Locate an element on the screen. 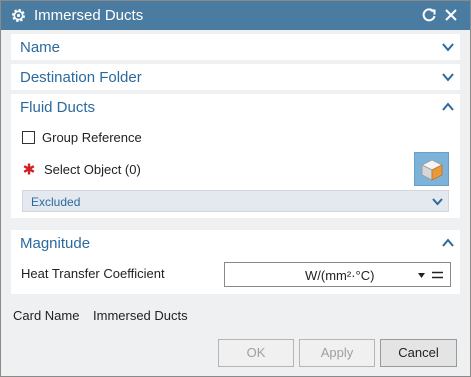 This screenshot has width=471, height=377. dialog-title: Immersed Ducts is located at coordinates (89, 15).